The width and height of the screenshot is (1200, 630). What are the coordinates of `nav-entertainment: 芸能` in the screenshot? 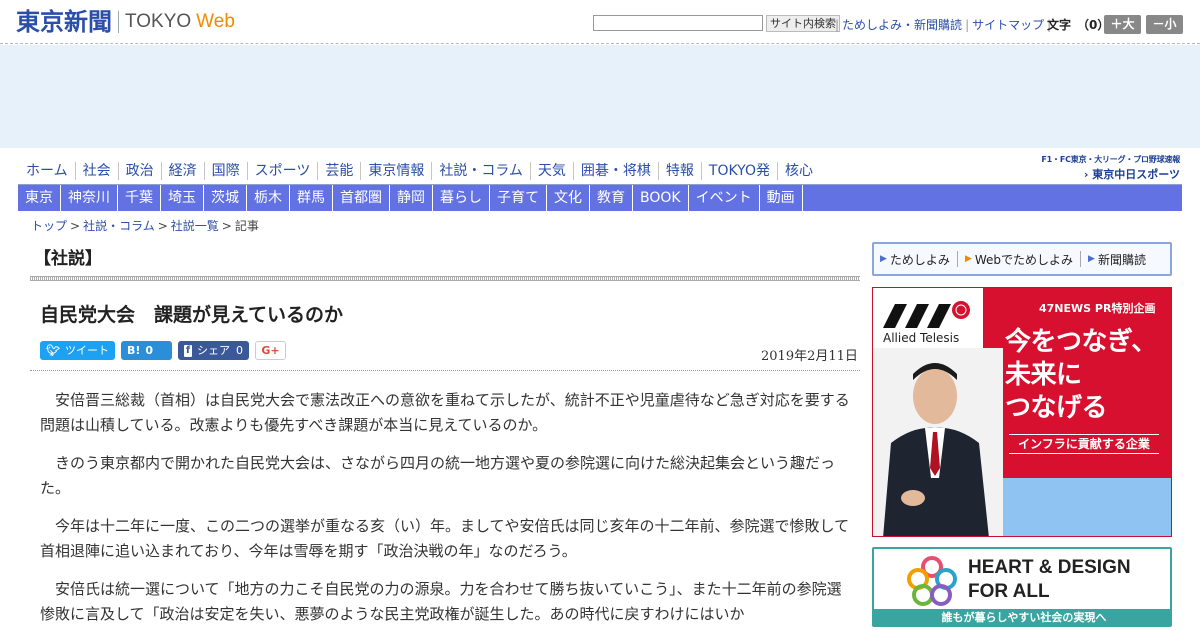 It's located at (338, 171).